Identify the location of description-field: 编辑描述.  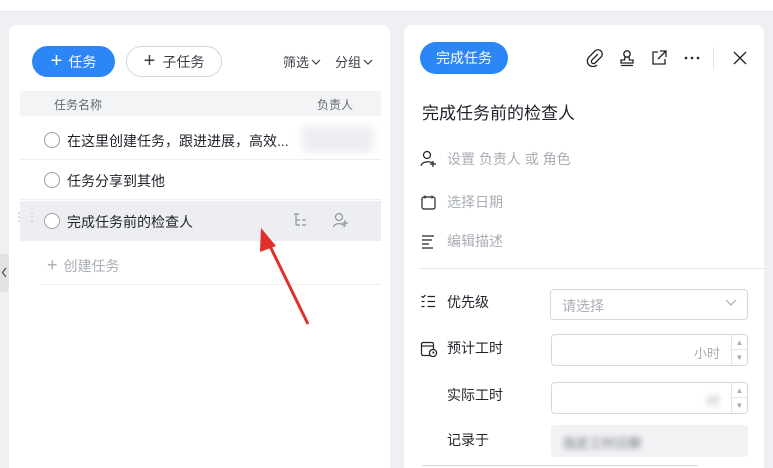
(461, 241).